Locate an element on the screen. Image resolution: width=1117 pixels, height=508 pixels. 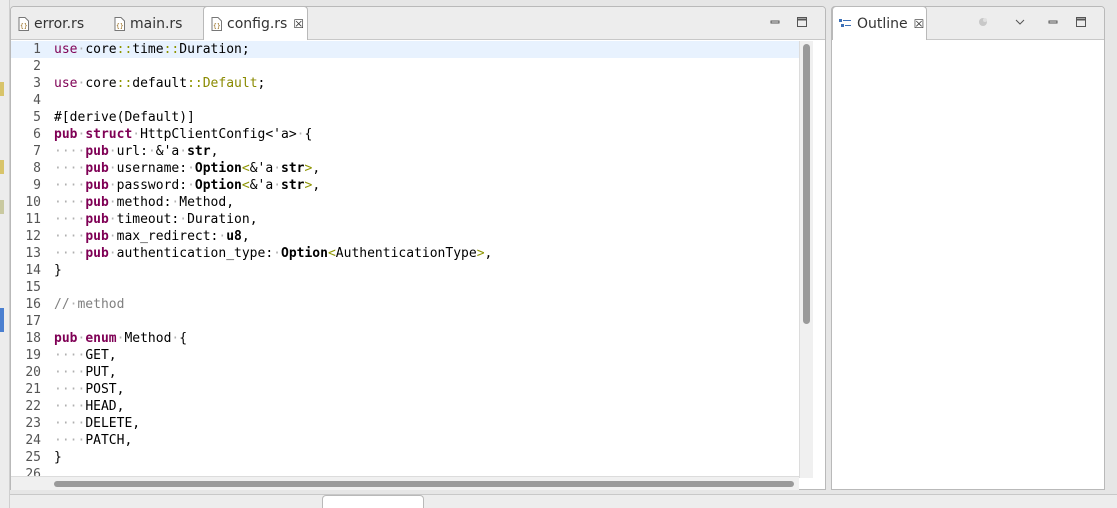
line-number: 11 is located at coordinates (33, 219).